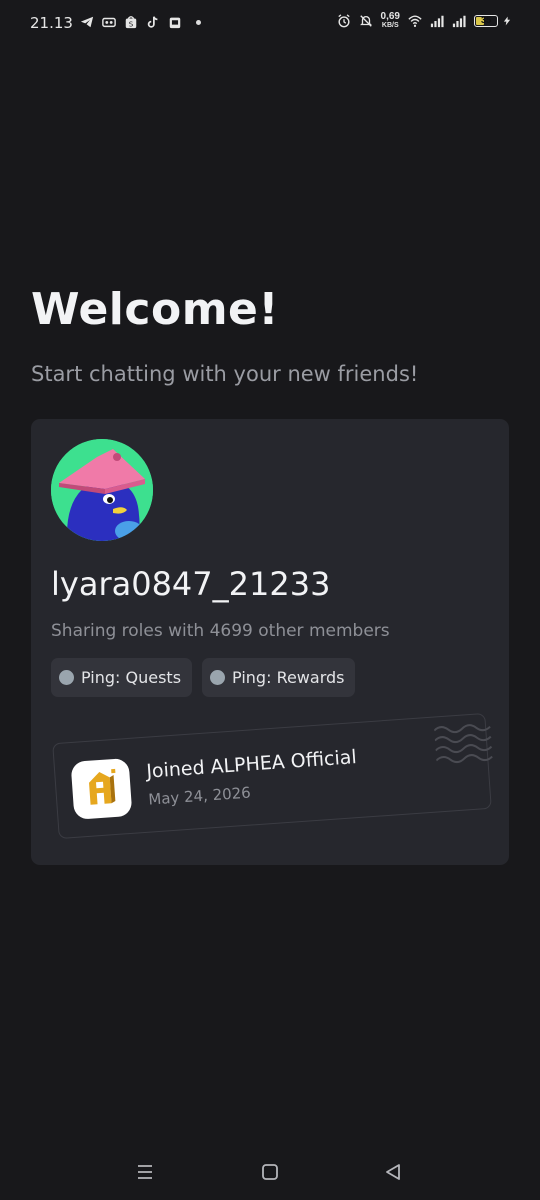 Image resolution: width=540 pixels, height=1200 pixels. Describe the element at coordinates (390, 25) in the screenshot. I see `net-speed-unit: KB/S` at that location.